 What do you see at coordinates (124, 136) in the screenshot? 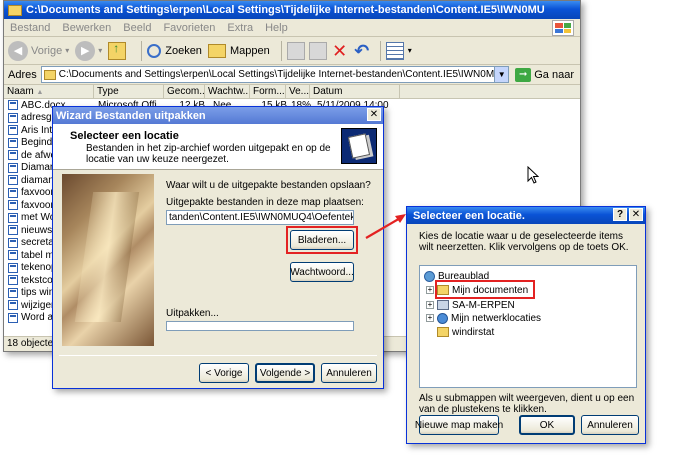
I see `wizard-heading: Selecteer een locatie` at bounding box center [124, 136].